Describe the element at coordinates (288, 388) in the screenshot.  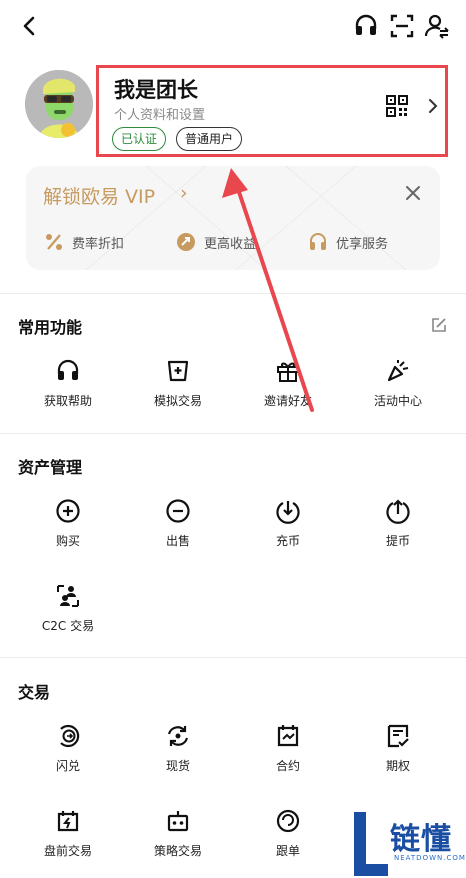
I see `grid-item-invite: 邀请好友` at that location.